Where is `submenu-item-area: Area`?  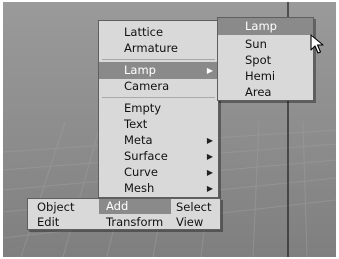
submenu-item-area: Area is located at coordinates (265, 92).